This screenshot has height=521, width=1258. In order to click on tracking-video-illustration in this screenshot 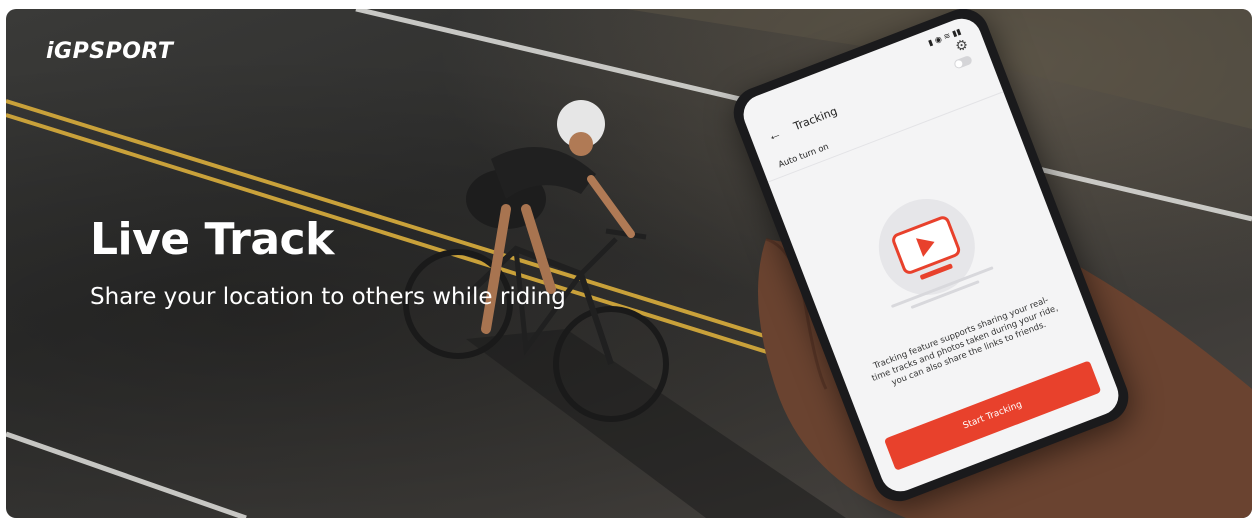, I will do `click(936, 253)`.